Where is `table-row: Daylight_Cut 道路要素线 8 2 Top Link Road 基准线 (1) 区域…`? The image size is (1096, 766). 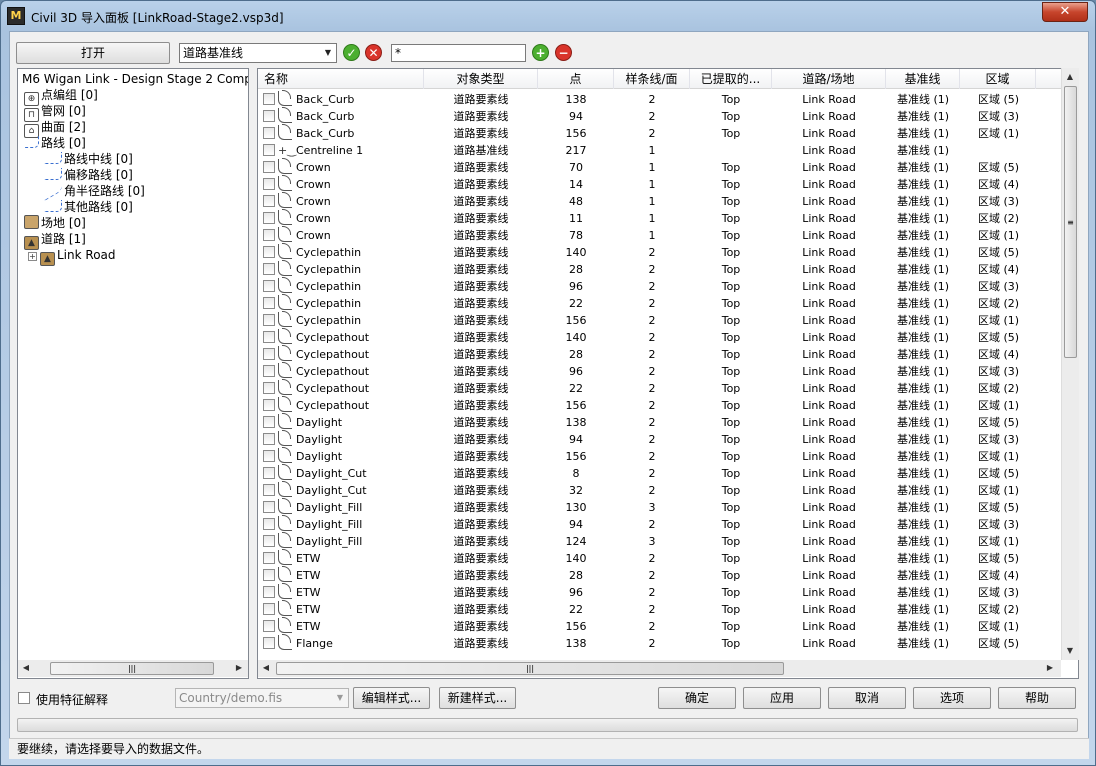
table-row: Daylight_Cut 道路要素线 8 2 Top Link Road 基准线 (1) 区域… is located at coordinates (660, 473).